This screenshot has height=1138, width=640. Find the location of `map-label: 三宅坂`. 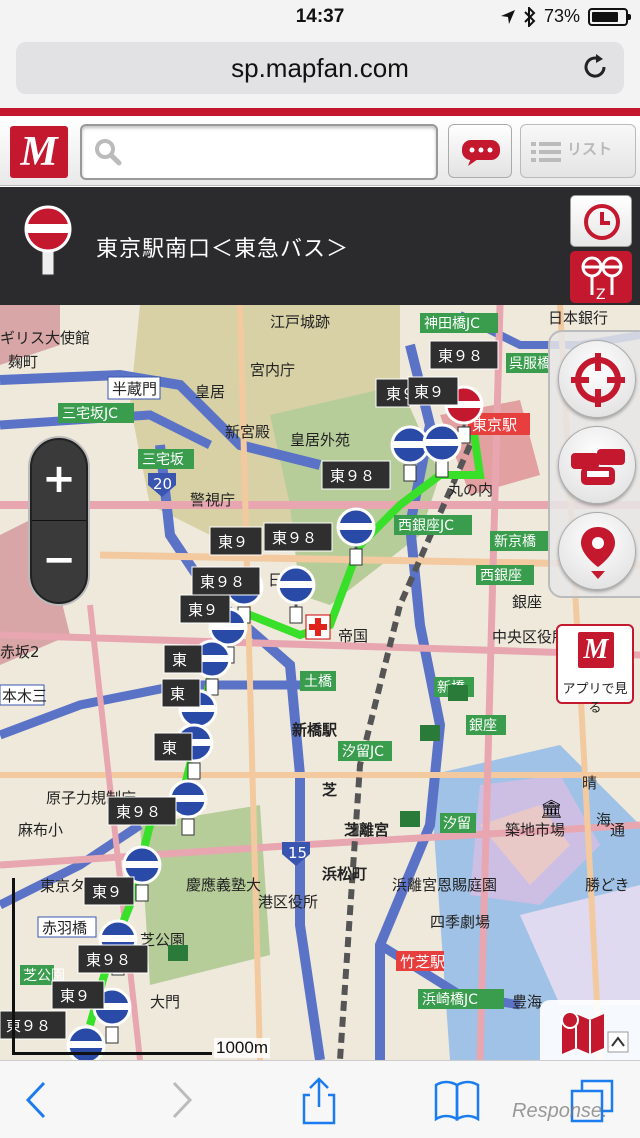

map-label: 三宅坂 is located at coordinates (163, 460).